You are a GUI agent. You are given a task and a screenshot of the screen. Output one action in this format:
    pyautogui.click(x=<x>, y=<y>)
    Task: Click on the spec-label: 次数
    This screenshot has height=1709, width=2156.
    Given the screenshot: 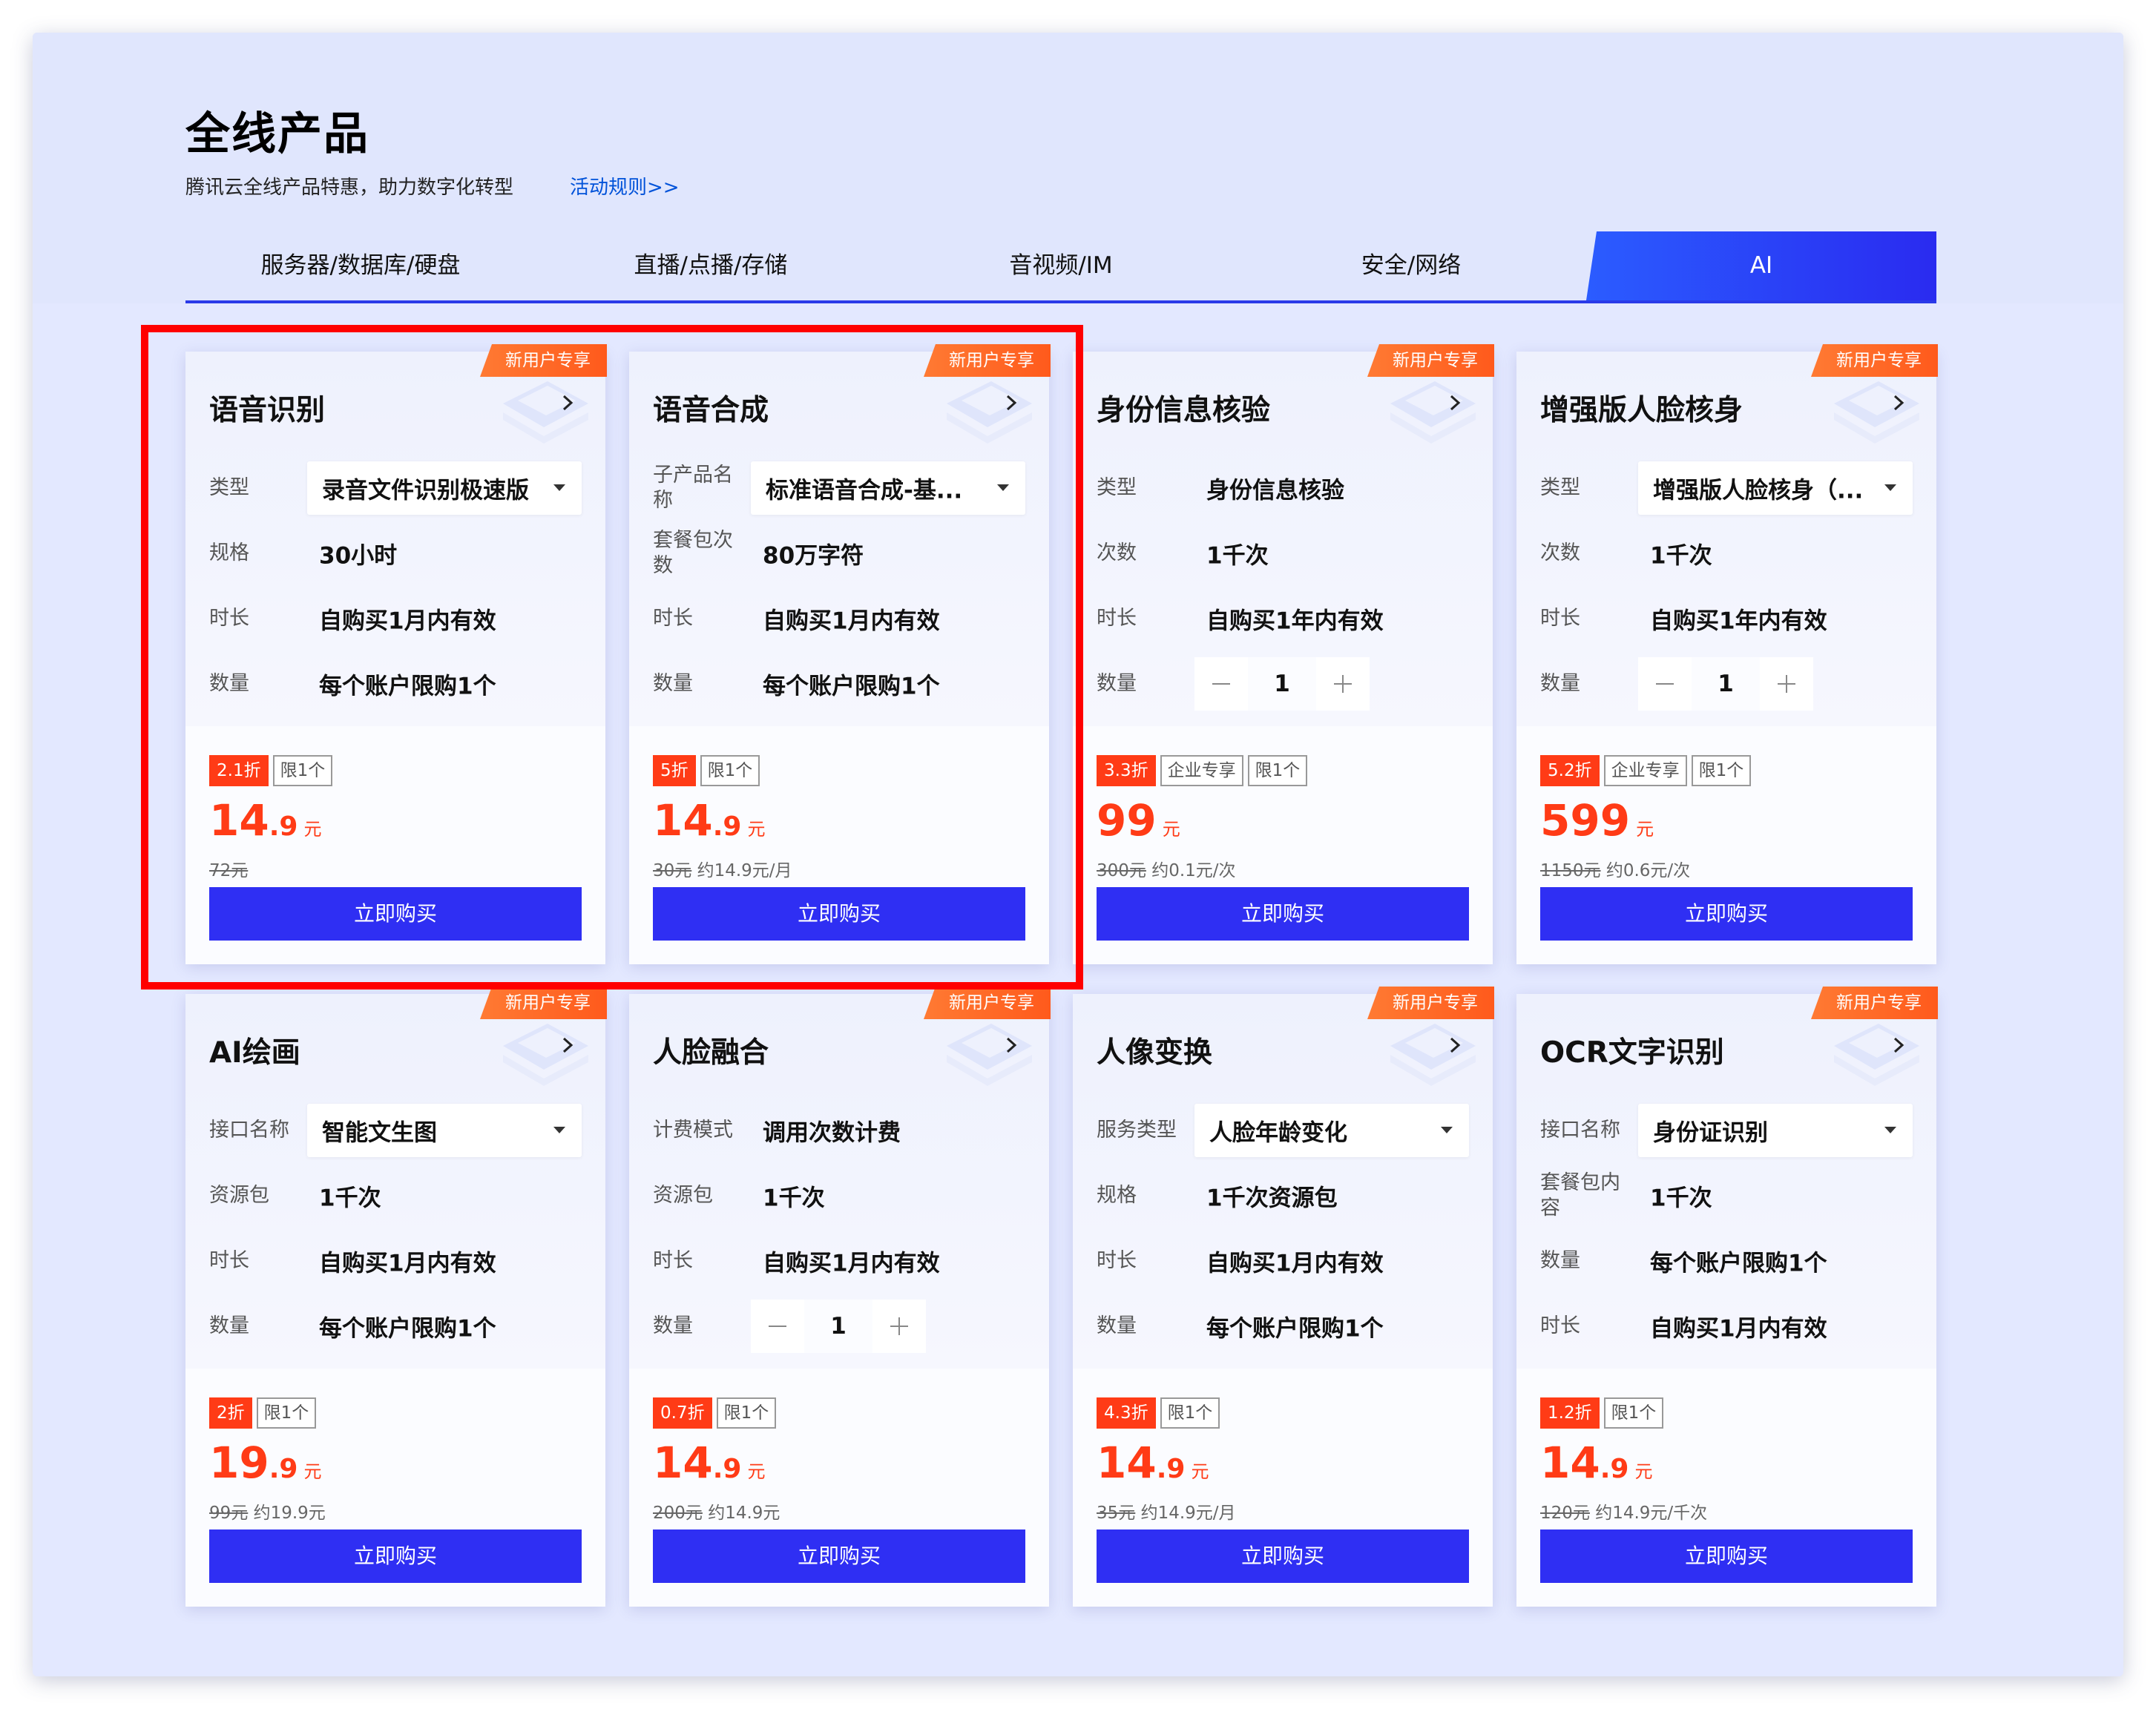 What is the action you would take?
    pyautogui.click(x=1117, y=552)
    